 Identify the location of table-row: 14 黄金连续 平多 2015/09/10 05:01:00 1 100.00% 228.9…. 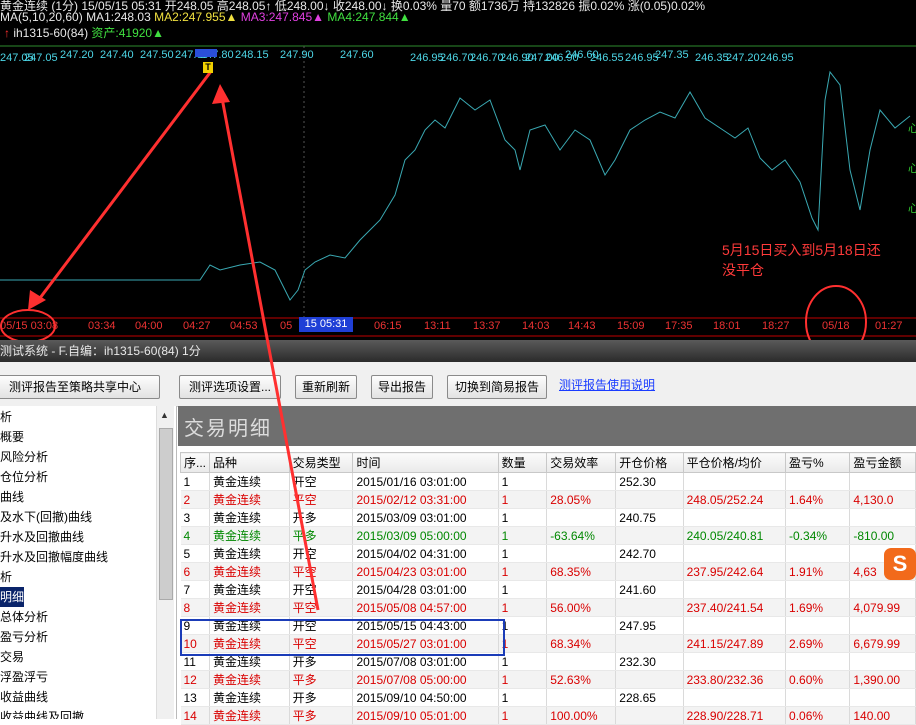
(548, 715).